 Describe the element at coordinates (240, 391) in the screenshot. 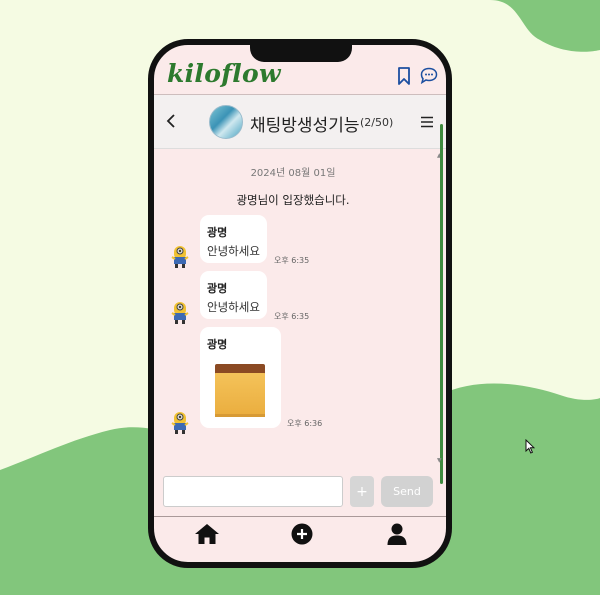

I see `castella-cake-image` at that location.